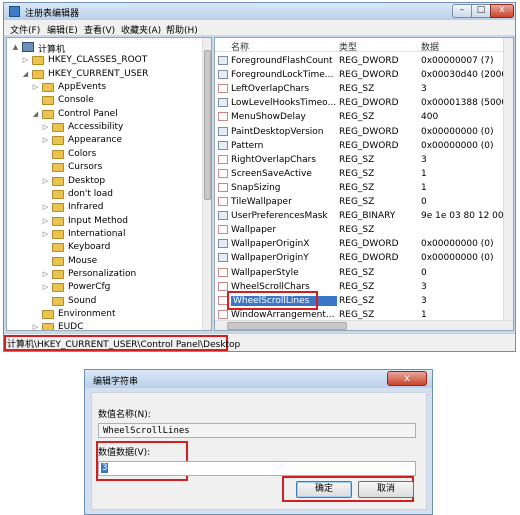 This screenshot has height=515, width=520. I want to click on tree-item-label: Colors, so click(82, 153).